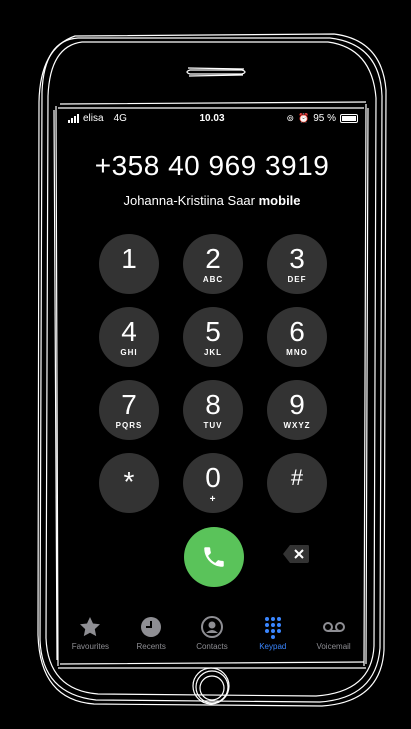  I want to click on tab-keypad: Keypad, so click(273, 637).